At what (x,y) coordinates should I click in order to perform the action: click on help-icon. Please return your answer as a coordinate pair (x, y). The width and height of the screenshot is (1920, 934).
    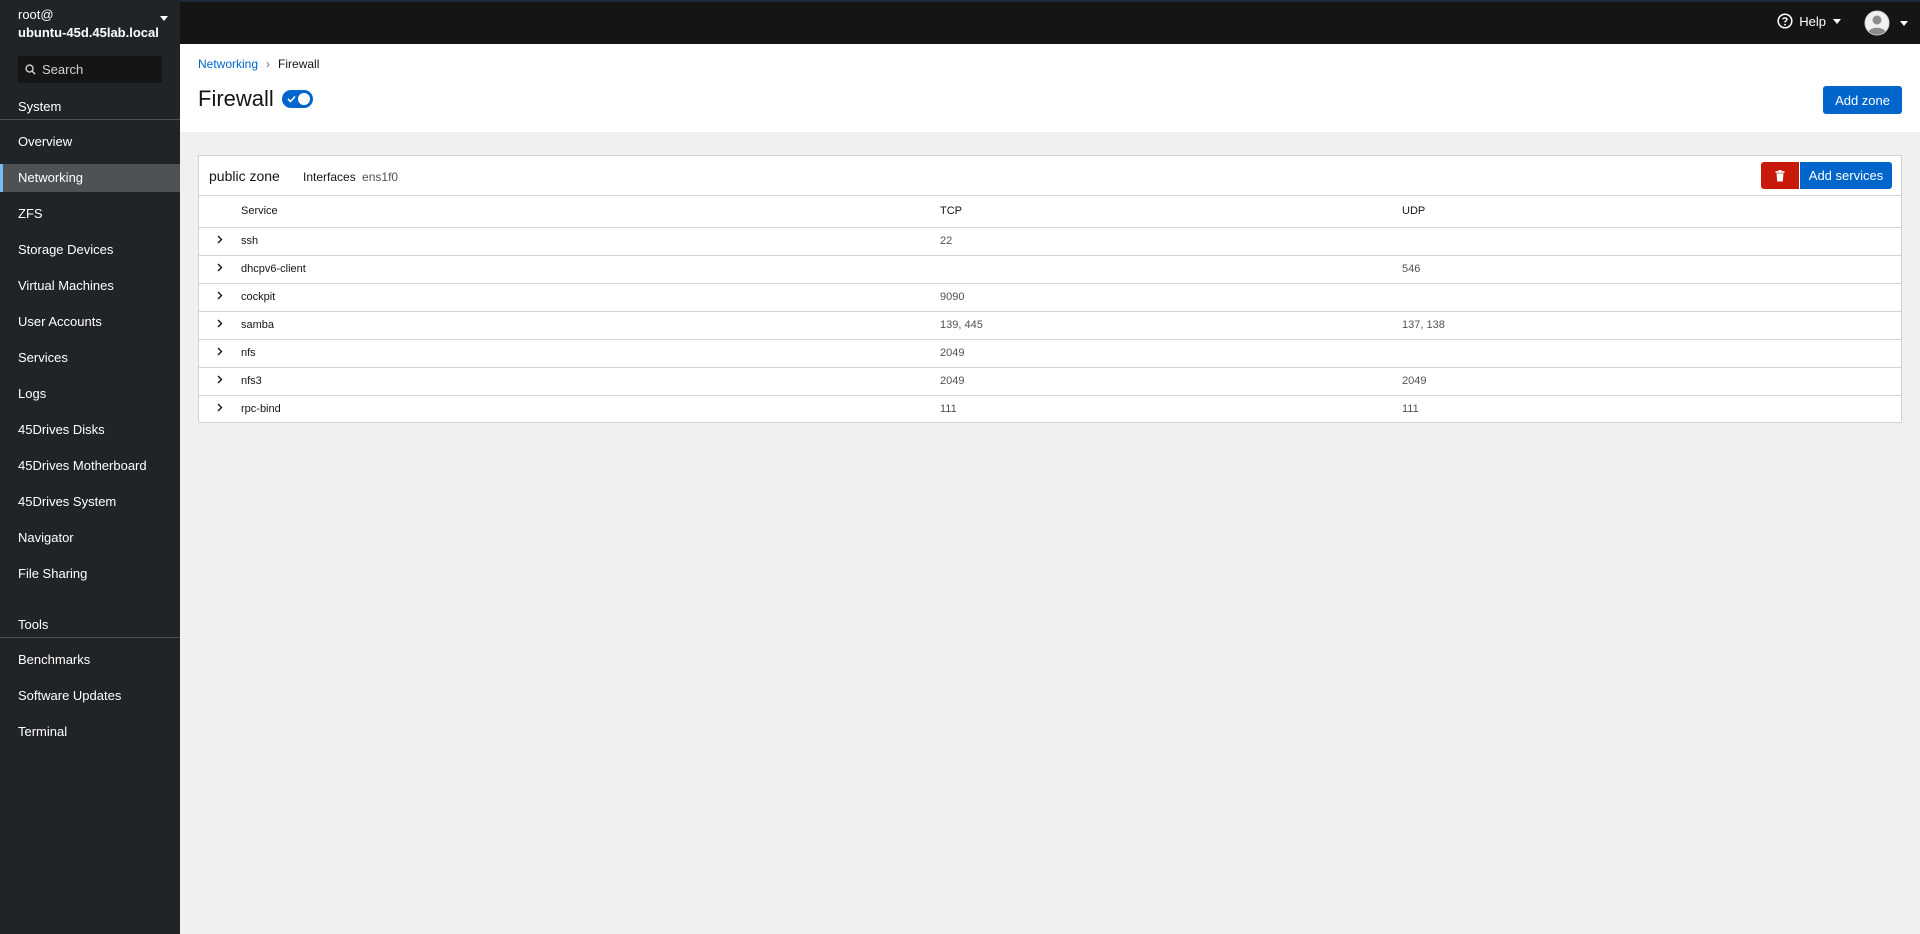
    Looking at the image, I should click on (1785, 21).